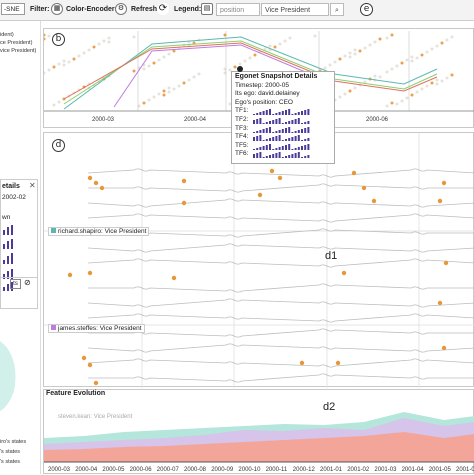 The image size is (474, 475). I want to click on tf-row: TF1:, so click(283, 111).